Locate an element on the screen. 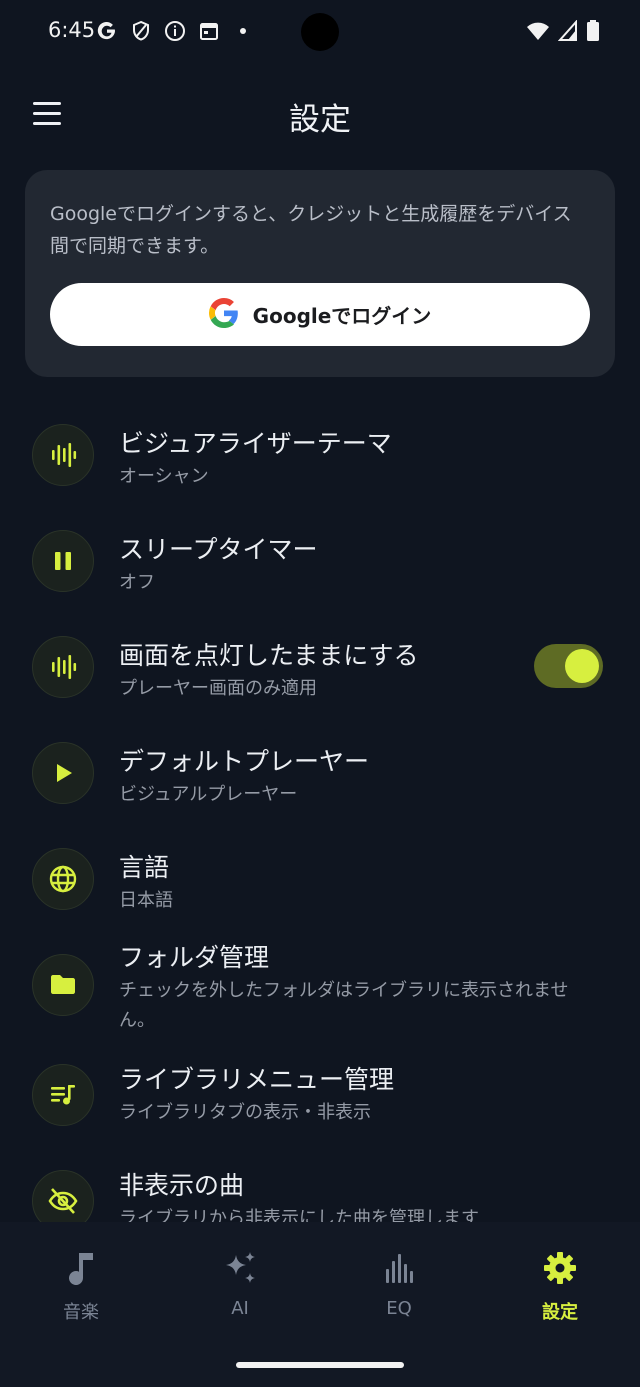  setting-subtitle: チェックを外したフォルダはライブラリに表示されません。 is located at coordinates (344, 1005).